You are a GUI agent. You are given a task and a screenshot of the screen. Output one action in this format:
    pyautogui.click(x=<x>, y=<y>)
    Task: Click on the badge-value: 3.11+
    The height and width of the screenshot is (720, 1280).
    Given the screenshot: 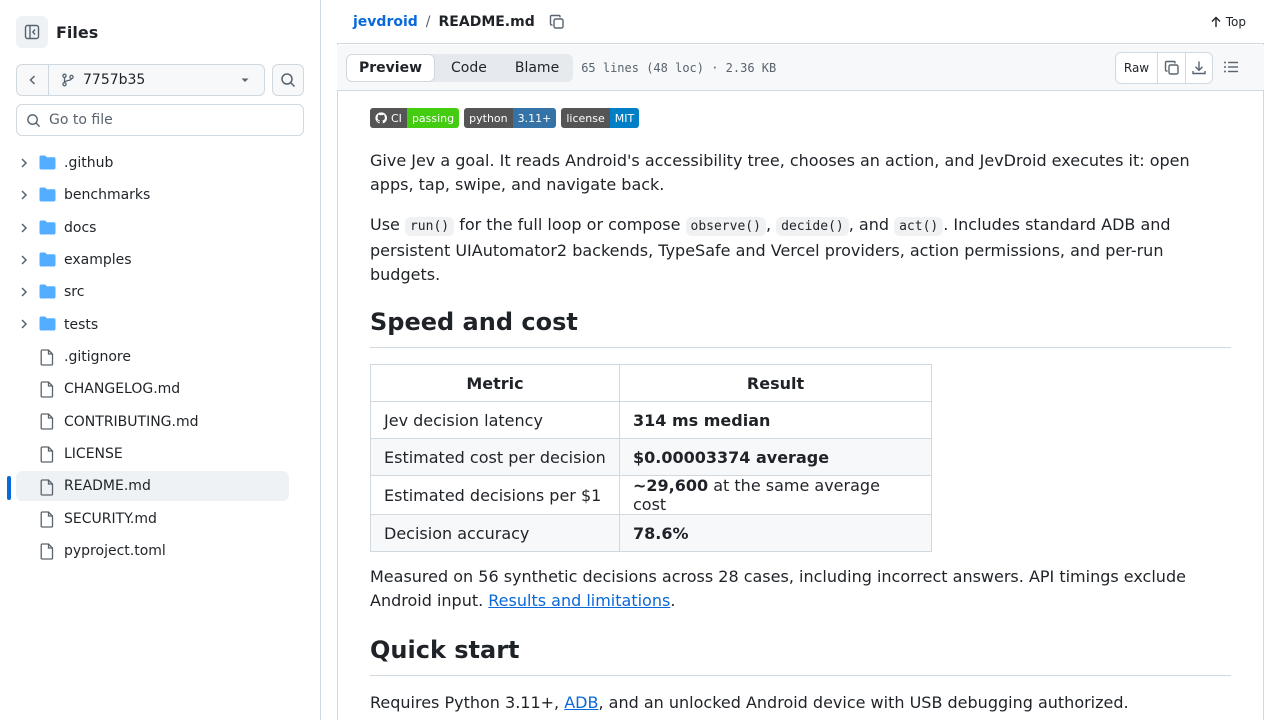 What is the action you would take?
    pyautogui.click(x=534, y=118)
    